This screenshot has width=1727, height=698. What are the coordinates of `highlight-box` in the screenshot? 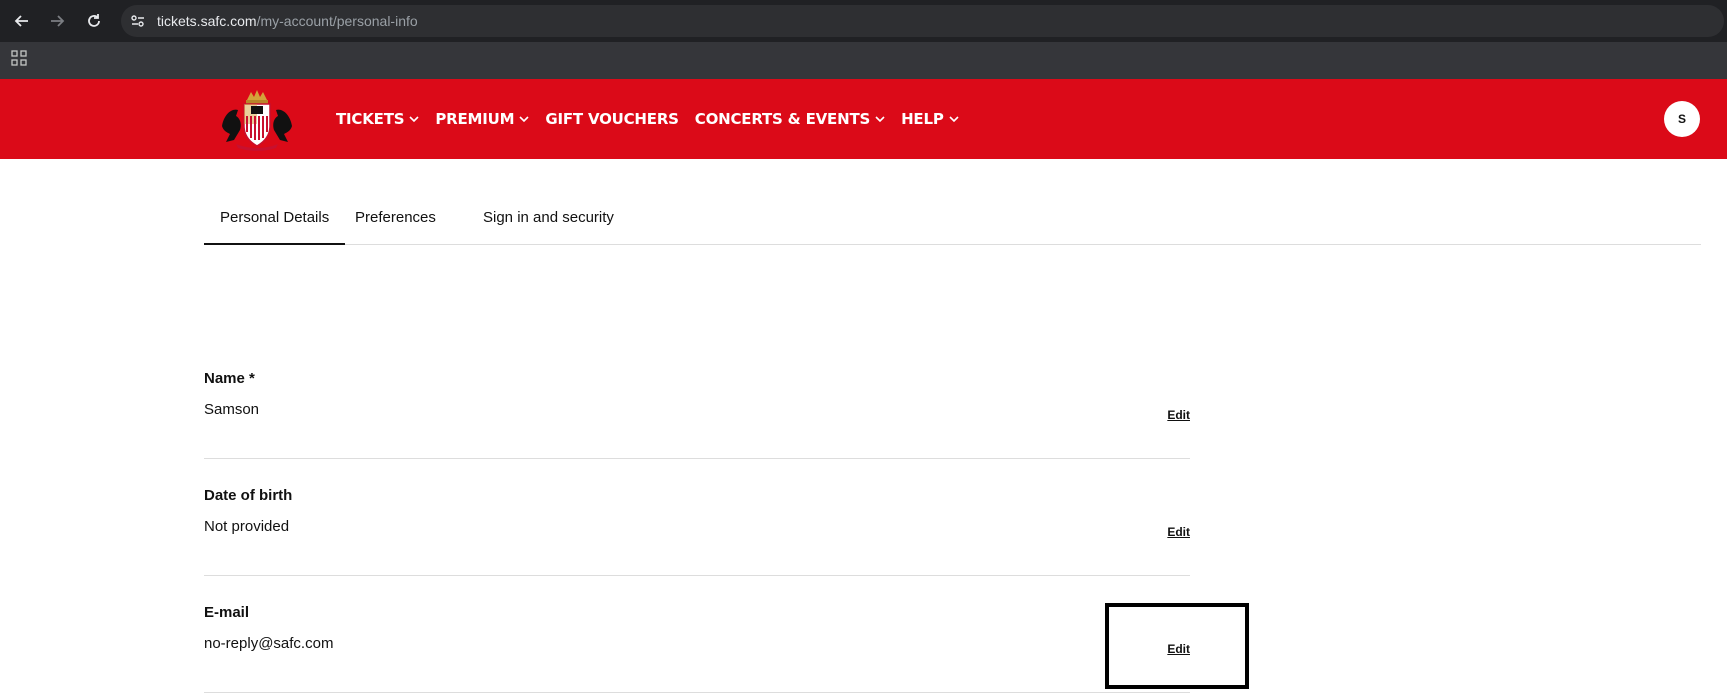 It's located at (1177, 646).